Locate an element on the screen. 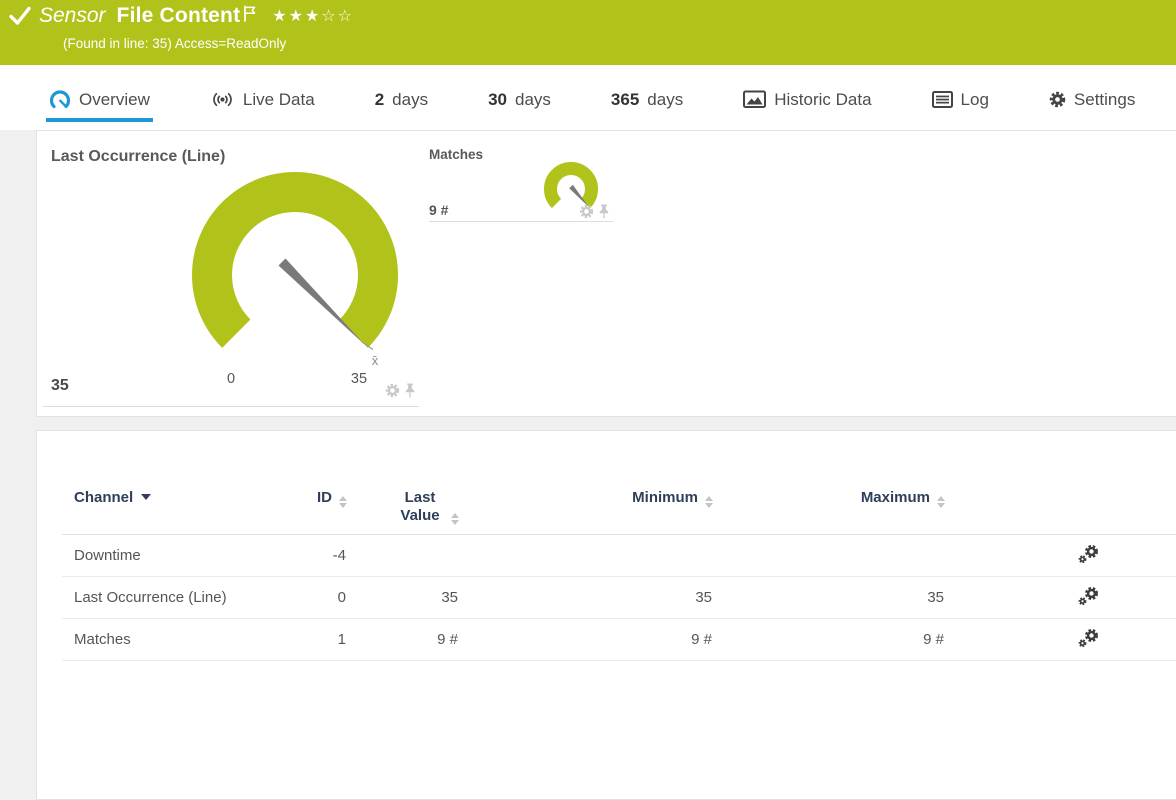 This screenshot has height=800, width=1176. table-row-downtime: Downtime -4 is located at coordinates (619, 556).